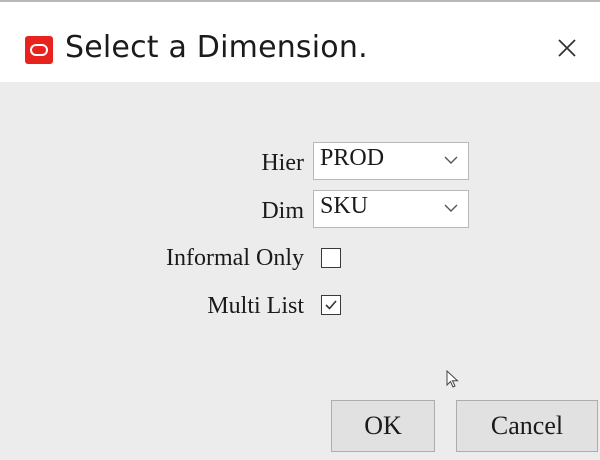 The height and width of the screenshot is (460, 600). What do you see at coordinates (235, 258) in the screenshot?
I see `informal-only-label: Informal Only` at bounding box center [235, 258].